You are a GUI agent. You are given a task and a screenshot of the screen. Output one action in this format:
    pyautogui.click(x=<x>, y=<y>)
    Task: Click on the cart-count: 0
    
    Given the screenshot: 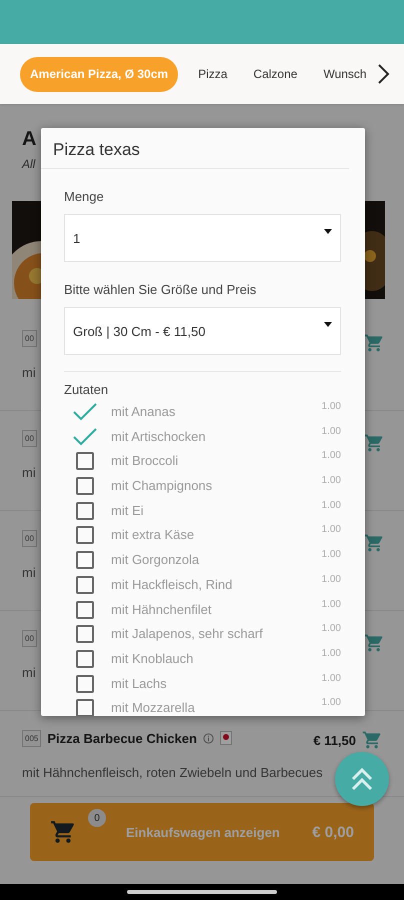 What is the action you would take?
    pyautogui.click(x=97, y=818)
    